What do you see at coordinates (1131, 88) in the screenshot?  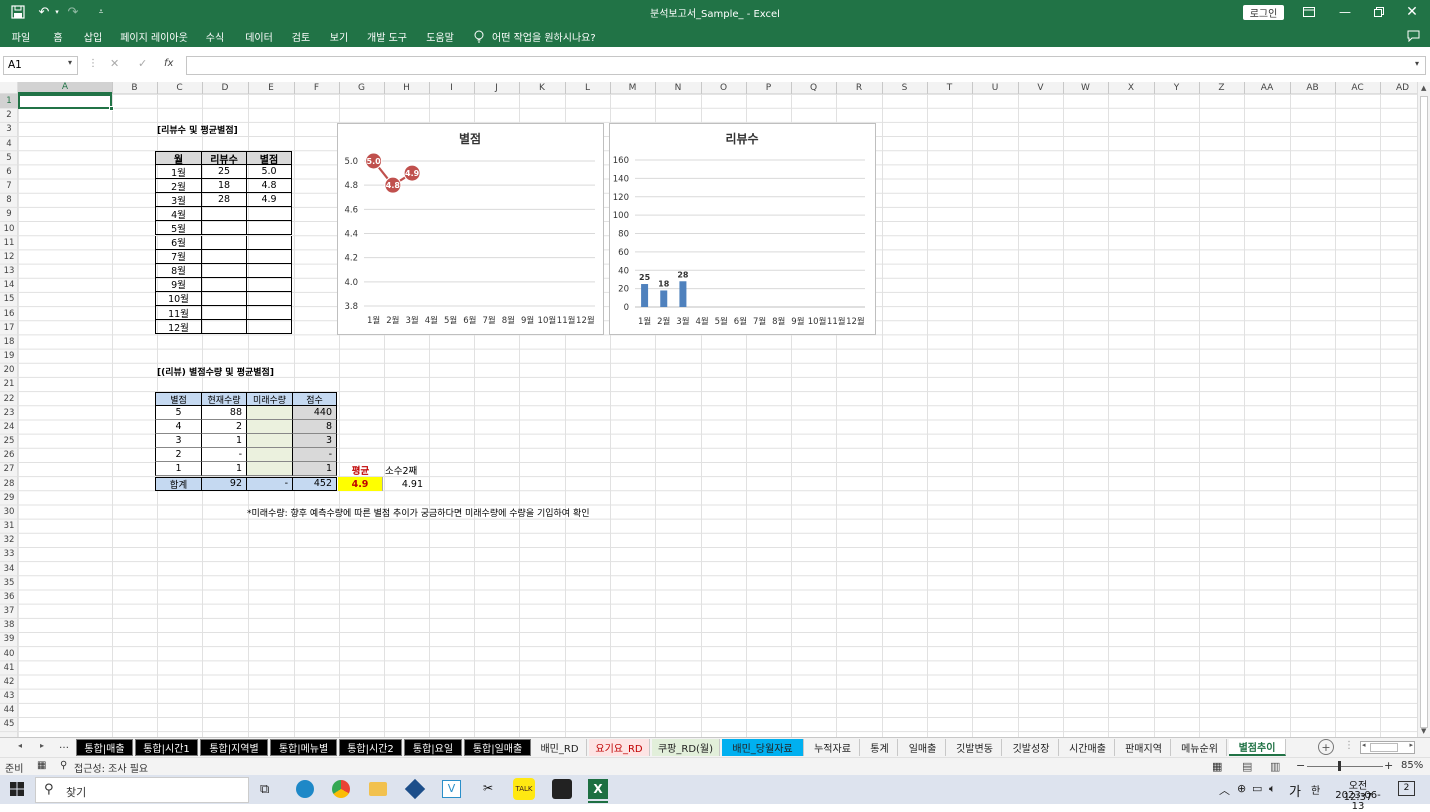 I see `column-header-x: X` at bounding box center [1131, 88].